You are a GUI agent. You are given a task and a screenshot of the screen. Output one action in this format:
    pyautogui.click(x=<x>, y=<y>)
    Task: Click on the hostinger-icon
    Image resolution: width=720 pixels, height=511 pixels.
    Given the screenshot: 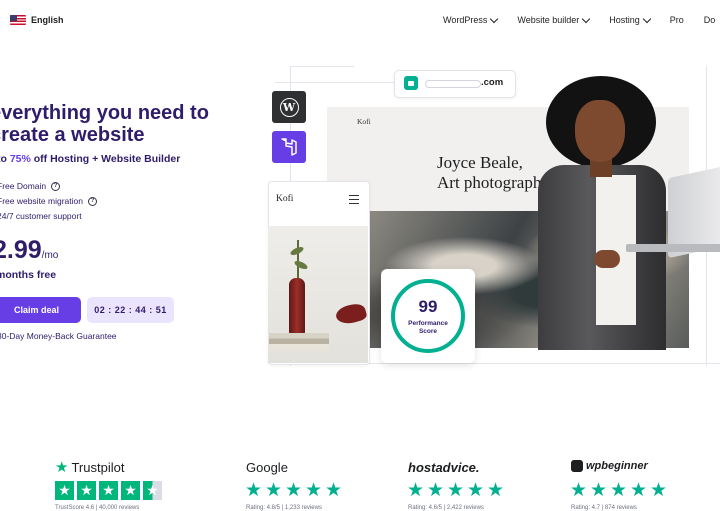 What is the action you would take?
    pyautogui.click(x=289, y=147)
    